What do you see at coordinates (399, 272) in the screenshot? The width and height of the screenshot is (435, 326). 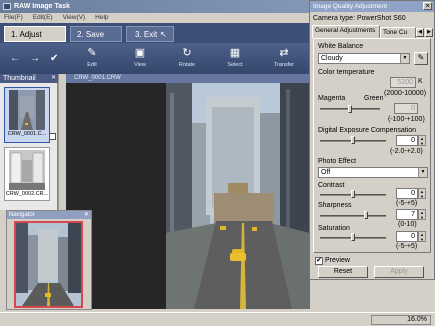 I see `apply-button: Apply` at bounding box center [399, 272].